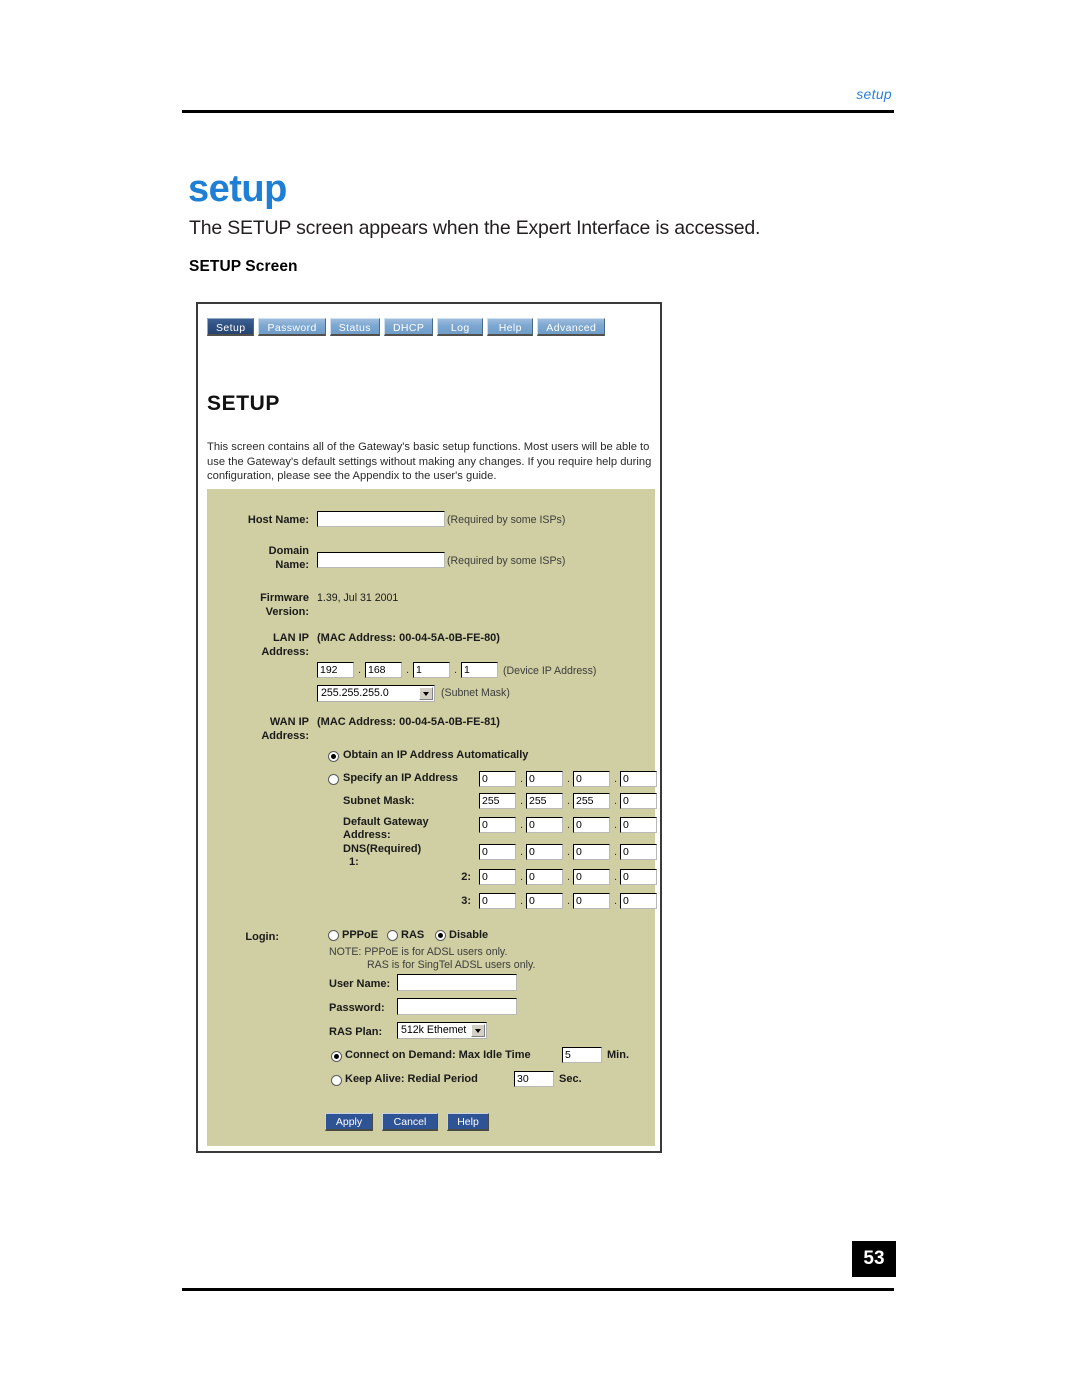 The width and height of the screenshot is (1080, 1397). I want to click on host-name-input, so click(381, 519).